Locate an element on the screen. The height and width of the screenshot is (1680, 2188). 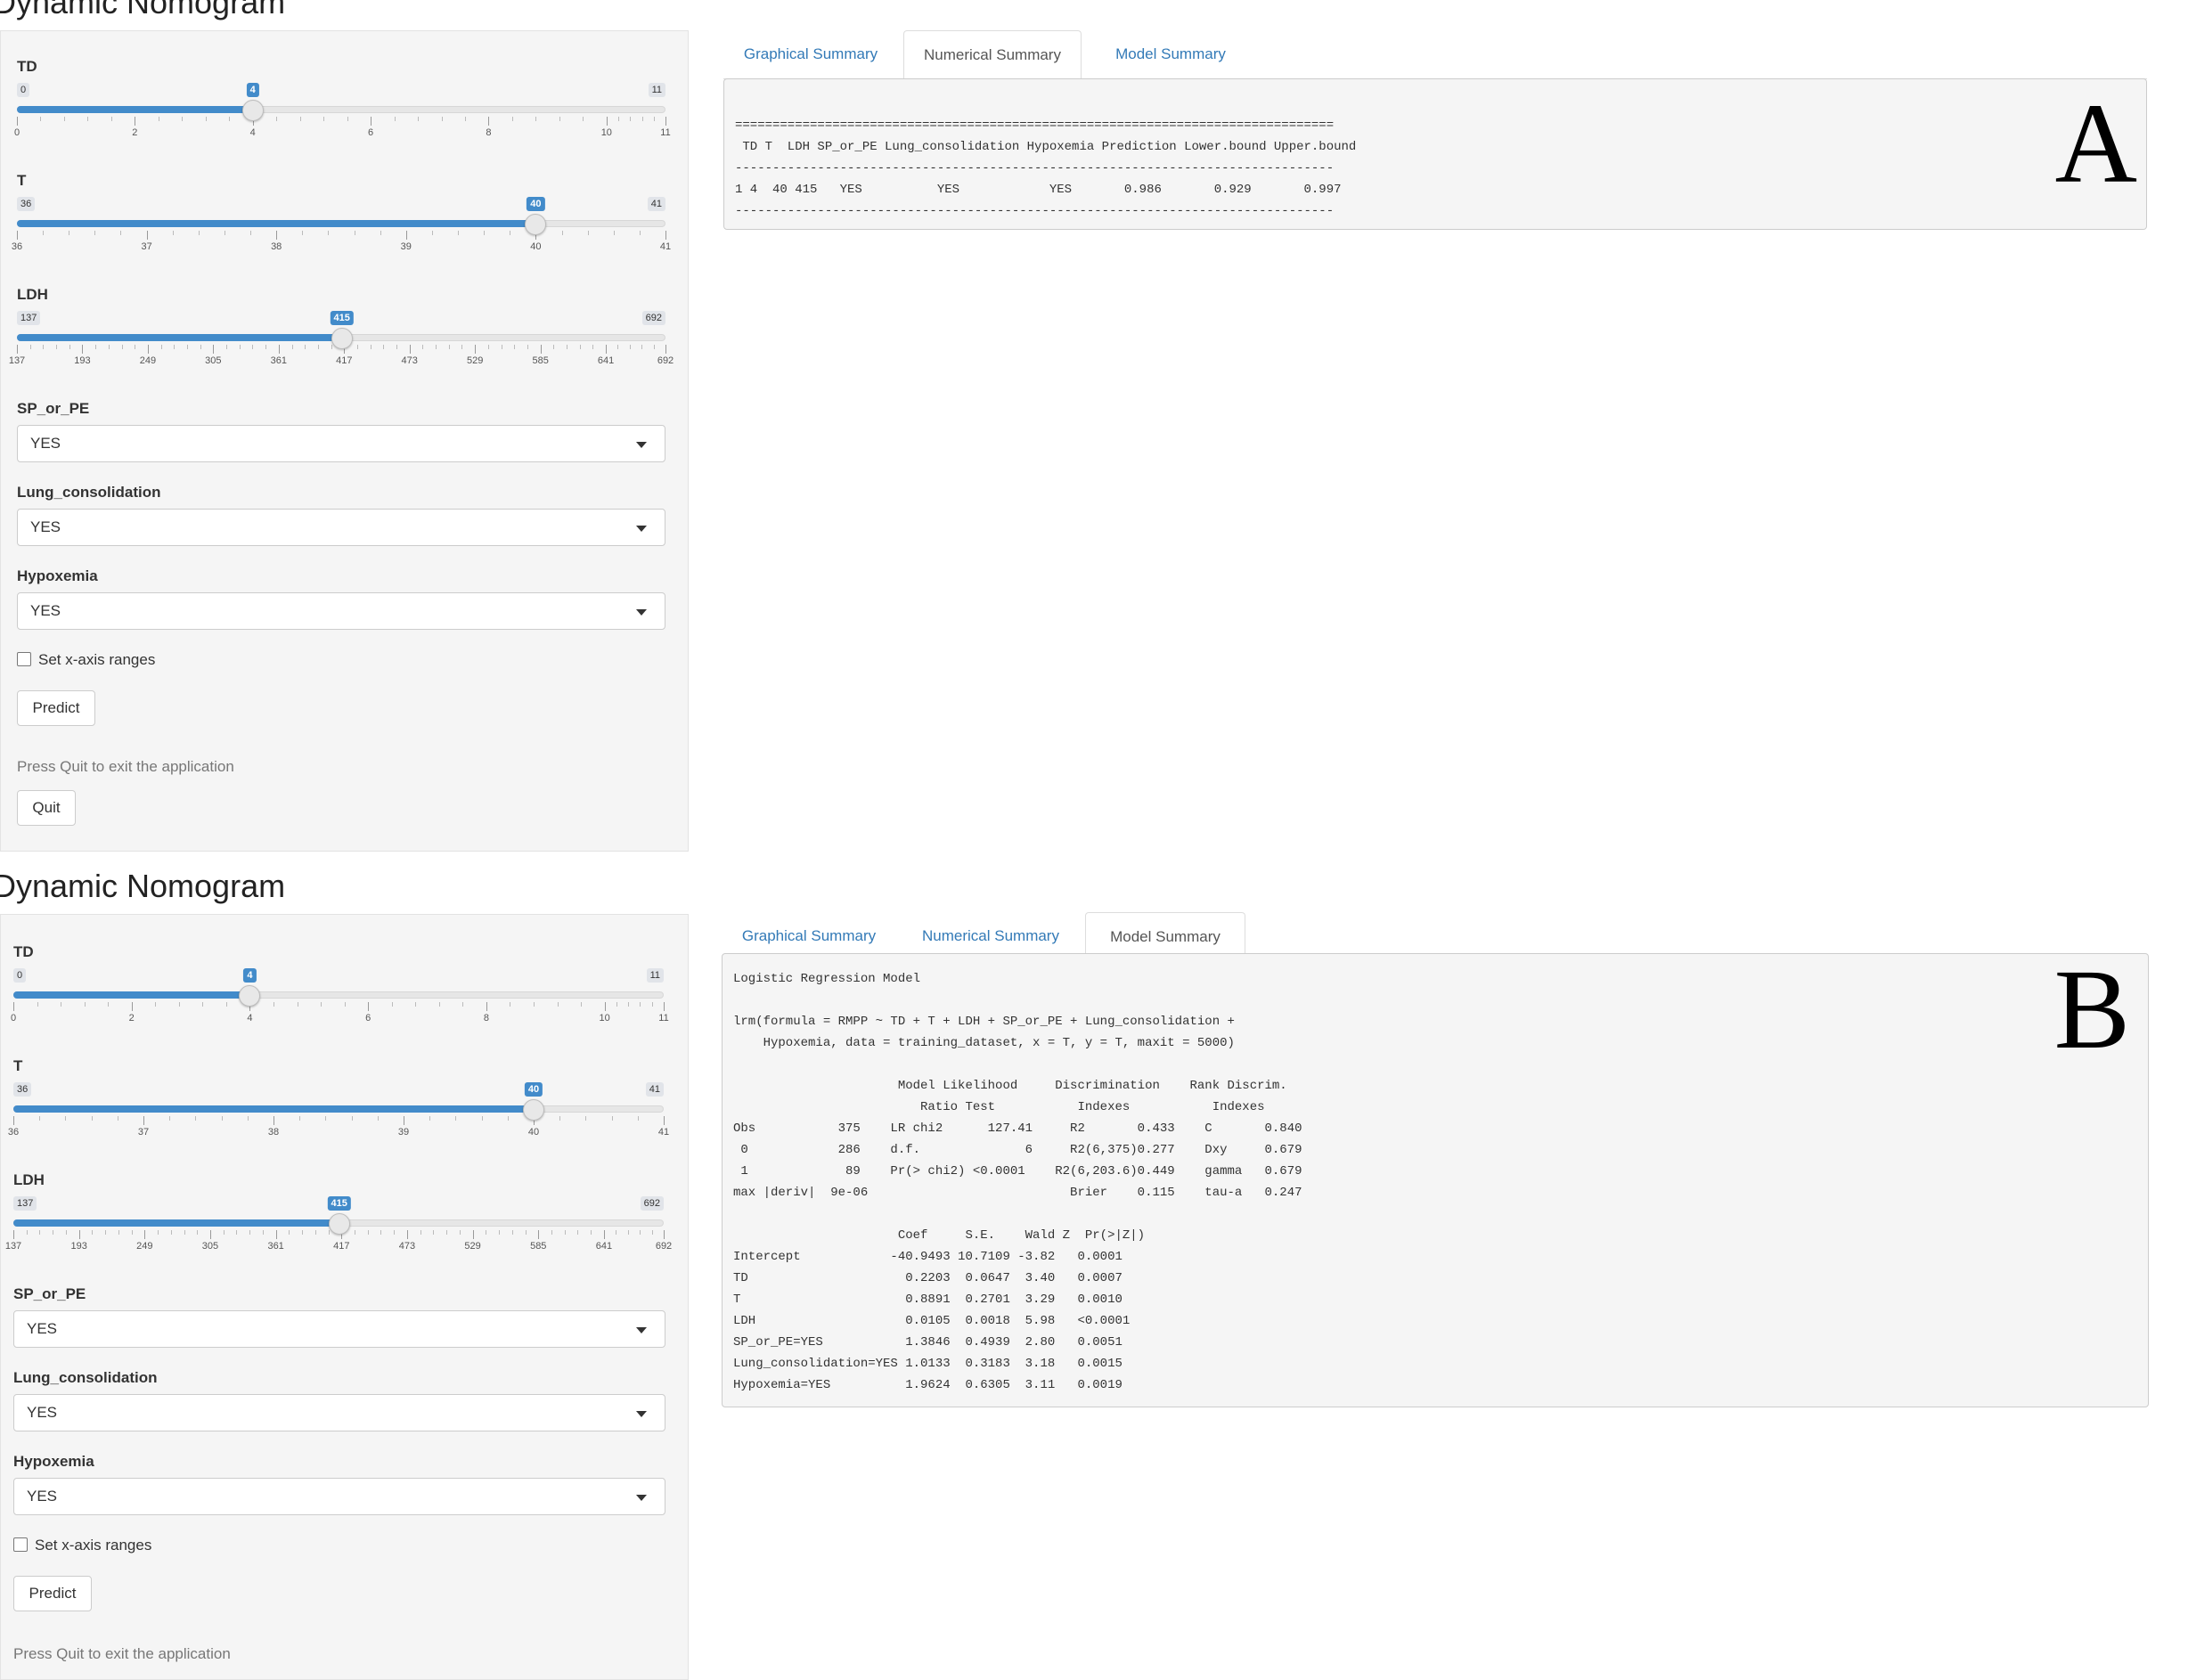
slider-tick-label: 2 is located at coordinates (131, 1018).